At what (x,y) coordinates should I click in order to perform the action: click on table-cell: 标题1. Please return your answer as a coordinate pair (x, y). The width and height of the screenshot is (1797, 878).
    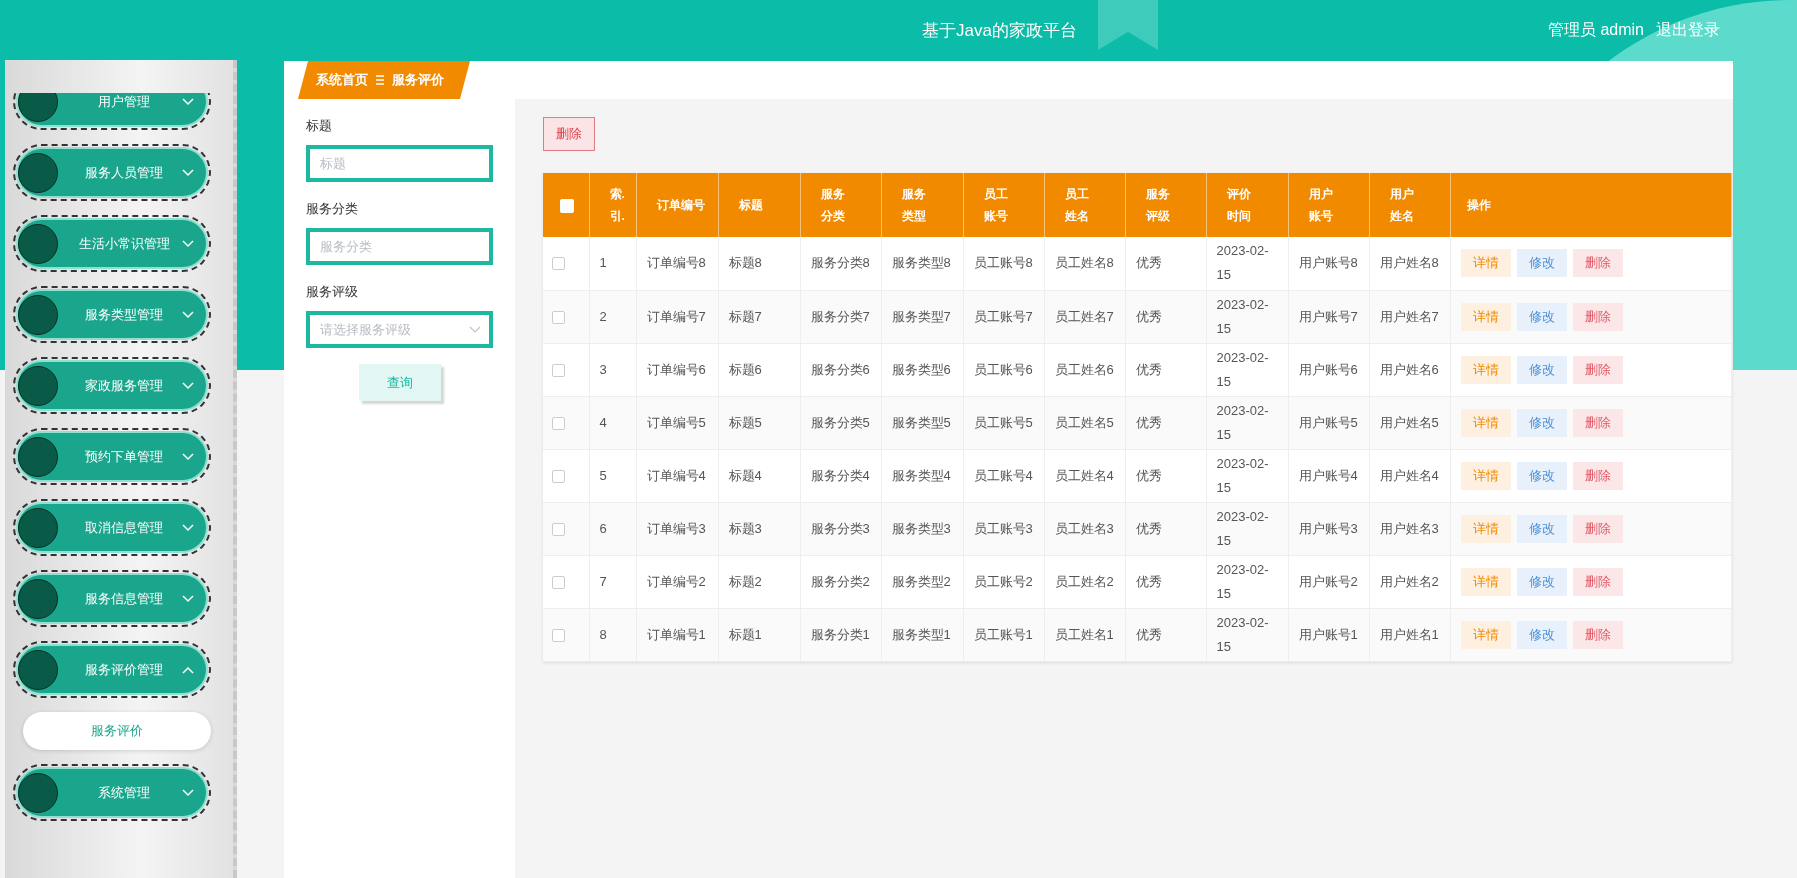
    Looking at the image, I should click on (745, 634).